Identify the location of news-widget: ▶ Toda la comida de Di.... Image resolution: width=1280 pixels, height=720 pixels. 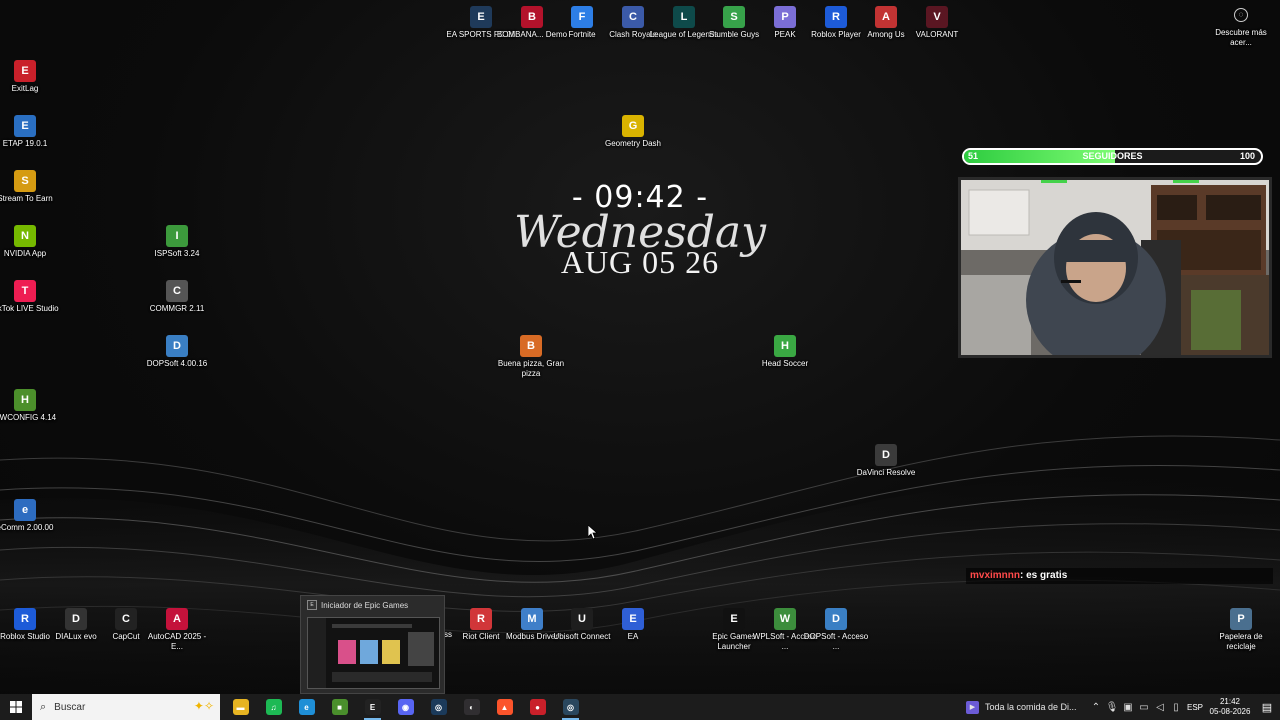
(1024, 707).